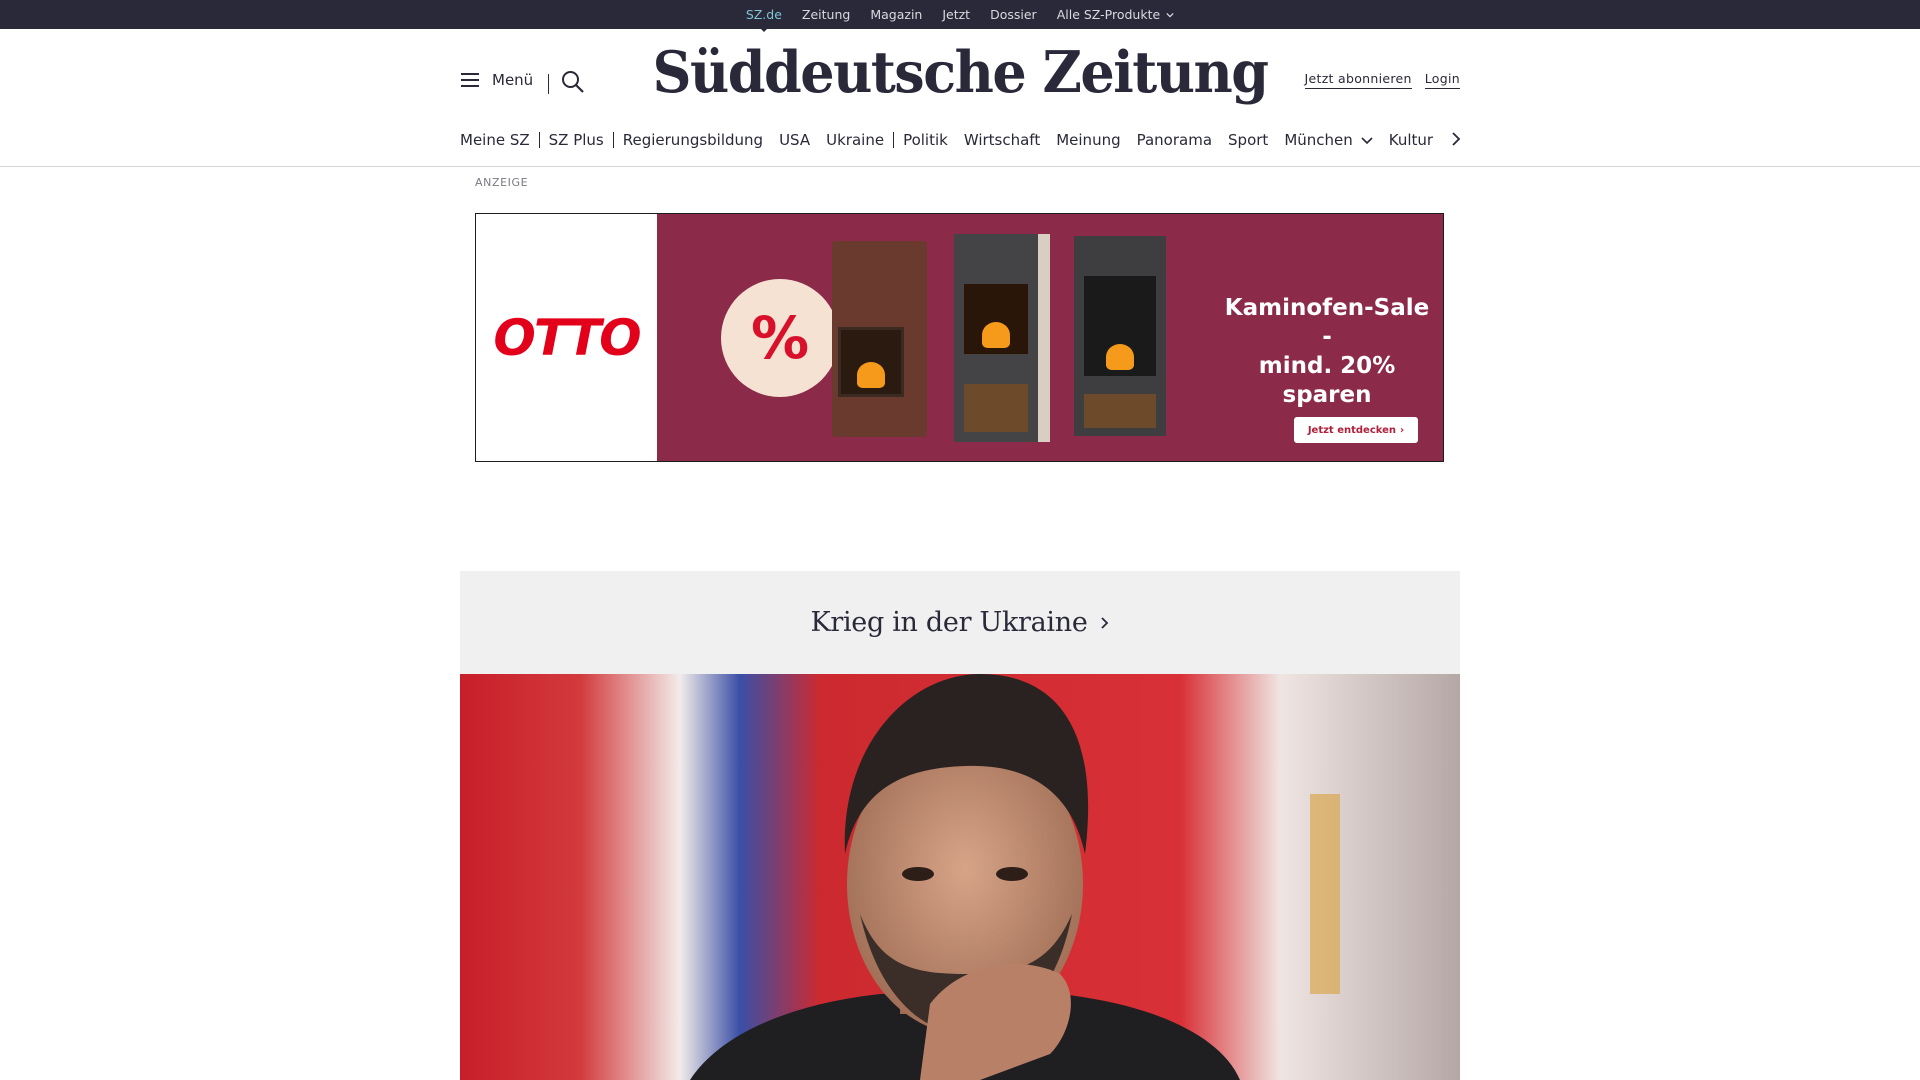 Image resolution: width=1920 pixels, height=1080 pixels. Describe the element at coordinates (794, 140) in the screenshot. I see `nav-item-usa: USA` at that location.